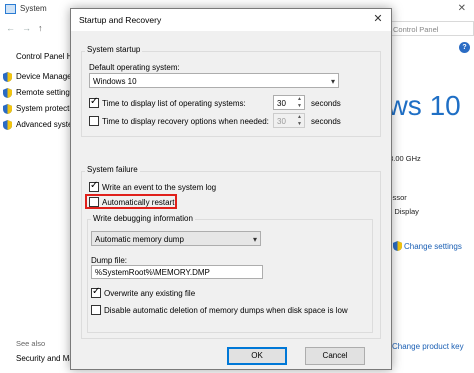 This screenshot has height=373, width=474. What do you see at coordinates (326, 121) in the screenshot?
I see `time-recovery-unit: seconds` at bounding box center [326, 121].